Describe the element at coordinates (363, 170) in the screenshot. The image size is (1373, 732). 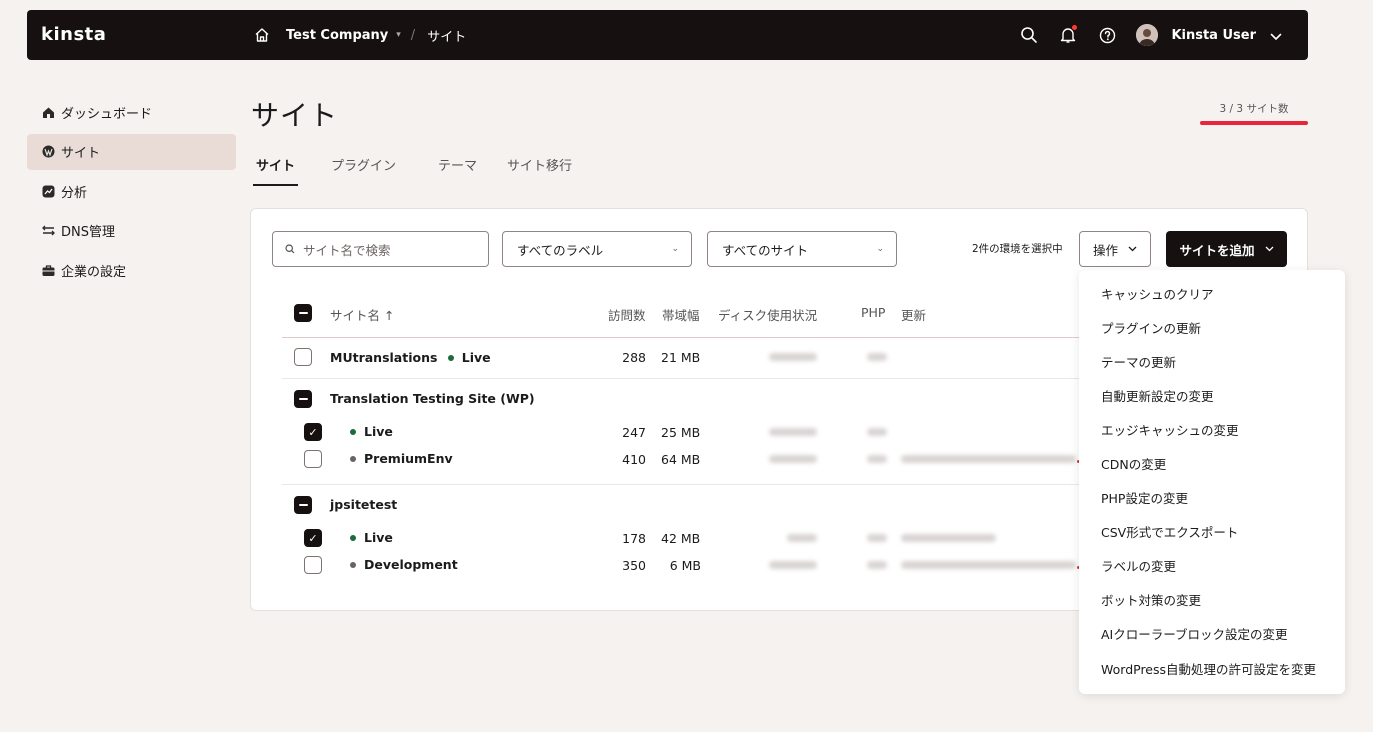
I see `tab-plugins: プラグイン` at that location.